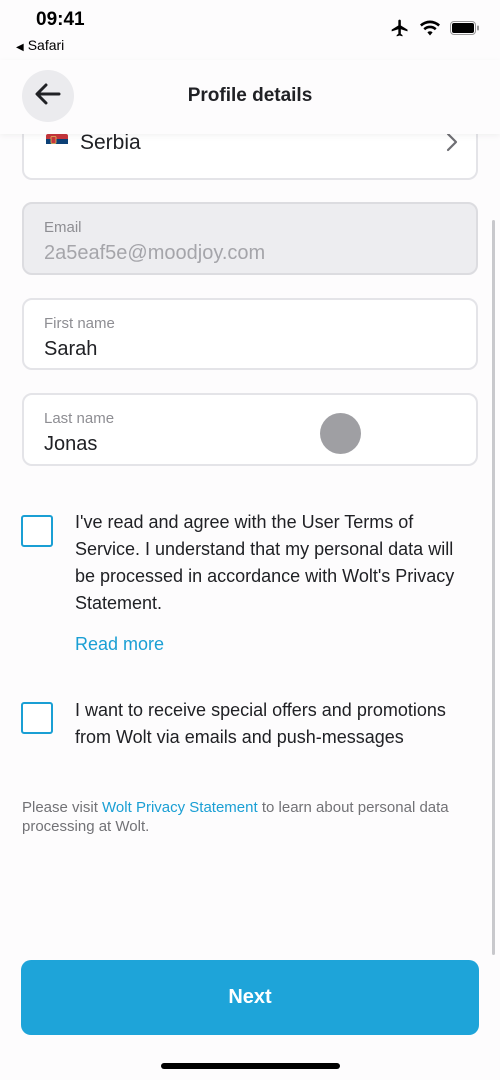  Describe the element at coordinates (37, 531) in the screenshot. I see `terms-checkbox` at that location.